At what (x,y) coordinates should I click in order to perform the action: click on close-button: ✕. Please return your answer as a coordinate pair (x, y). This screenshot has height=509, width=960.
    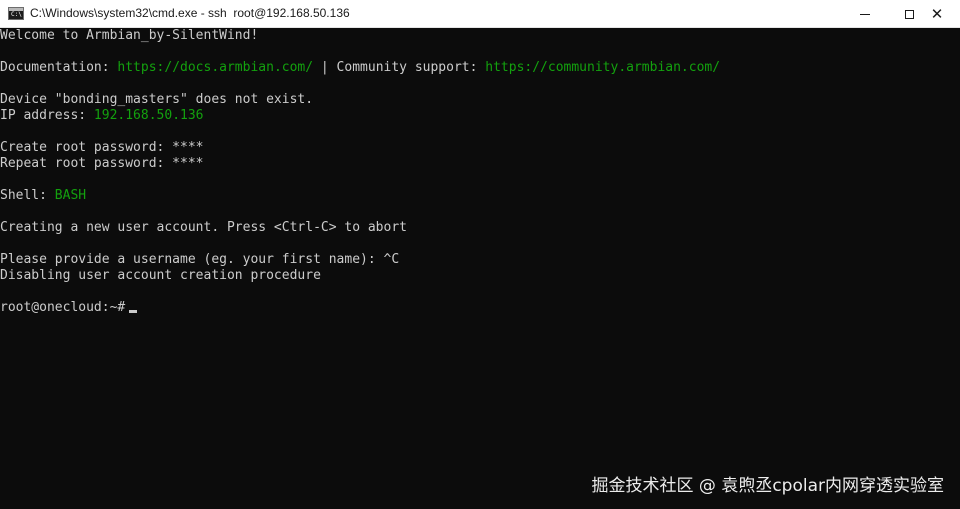
    Looking at the image, I should click on (937, 14).